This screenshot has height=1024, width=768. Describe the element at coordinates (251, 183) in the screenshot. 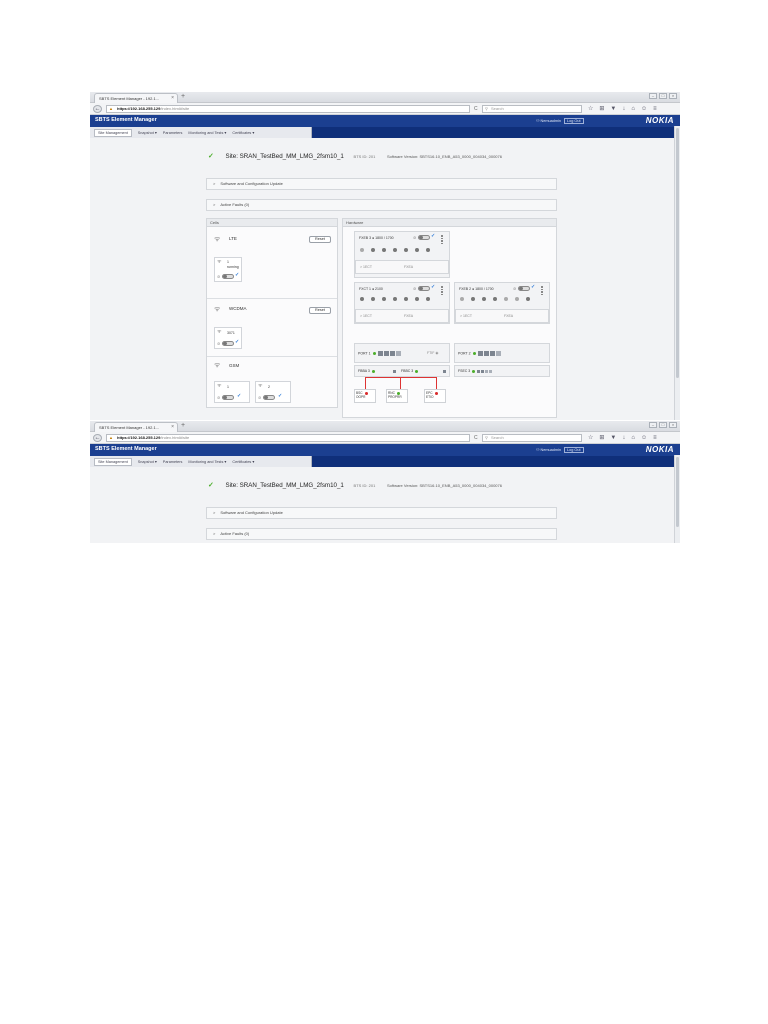

I see `accordion-label: Software and Configuration Update` at that location.